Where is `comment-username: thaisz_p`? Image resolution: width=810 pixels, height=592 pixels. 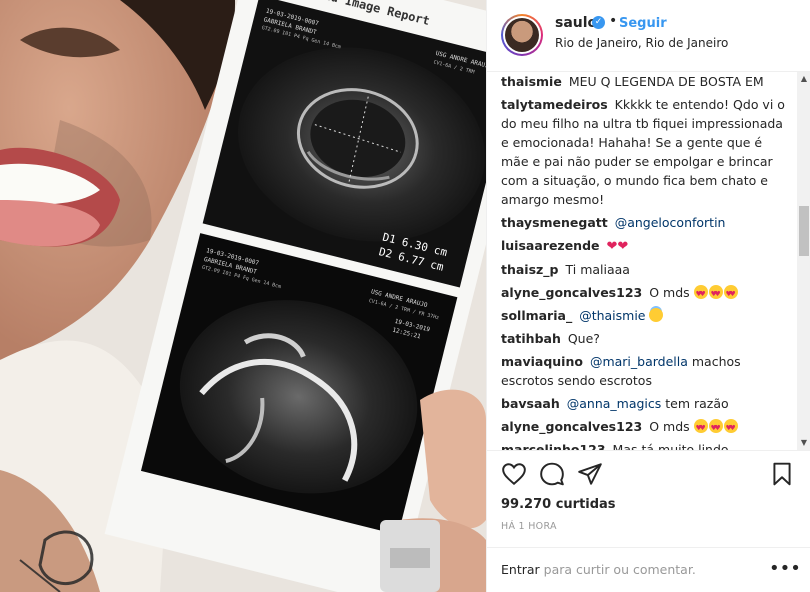
comment-username: thaisz_p is located at coordinates (530, 269).